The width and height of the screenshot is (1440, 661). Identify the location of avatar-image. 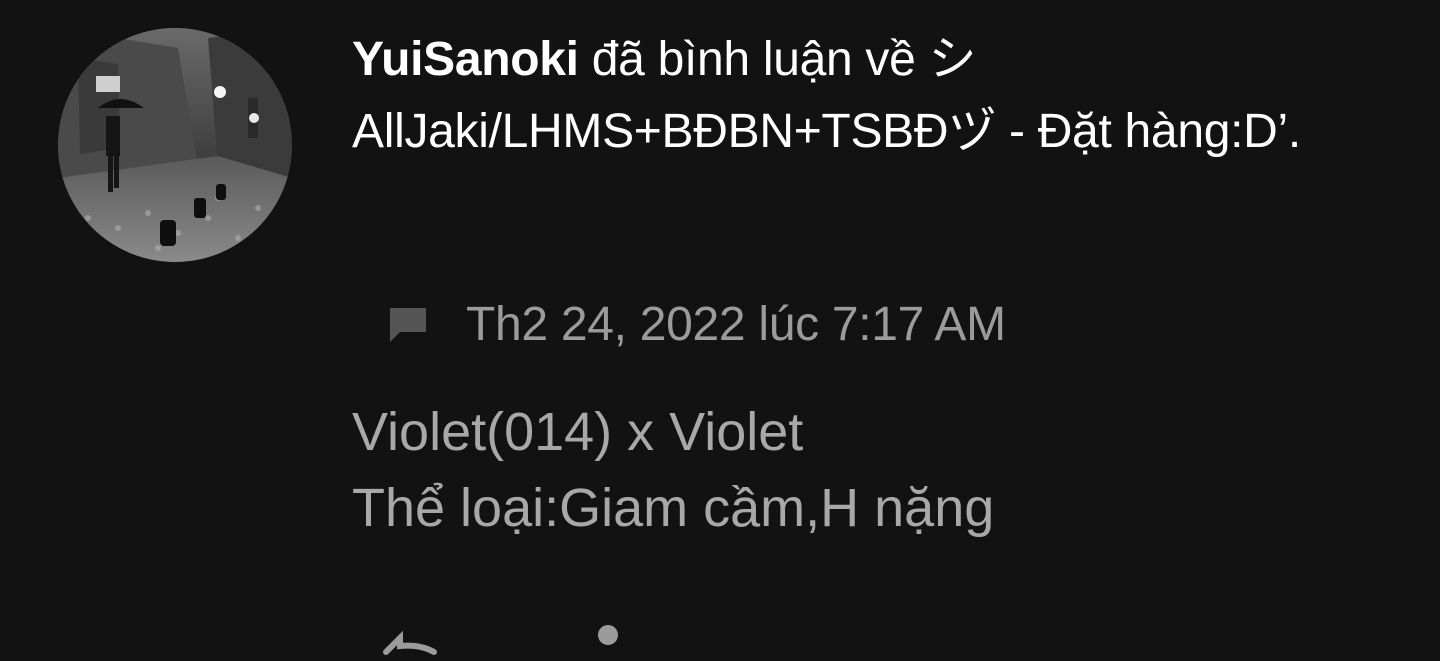
(175, 145).